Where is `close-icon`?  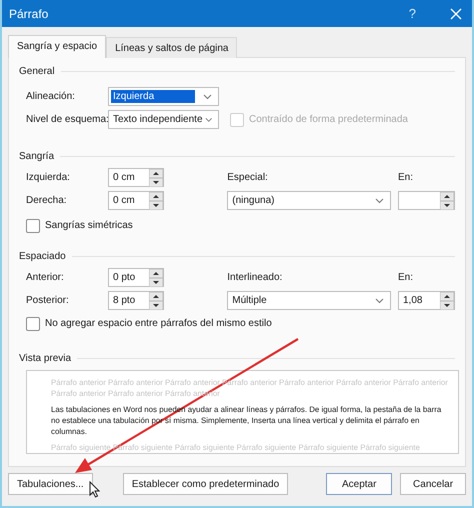
close-icon is located at coordinates (456, 14).